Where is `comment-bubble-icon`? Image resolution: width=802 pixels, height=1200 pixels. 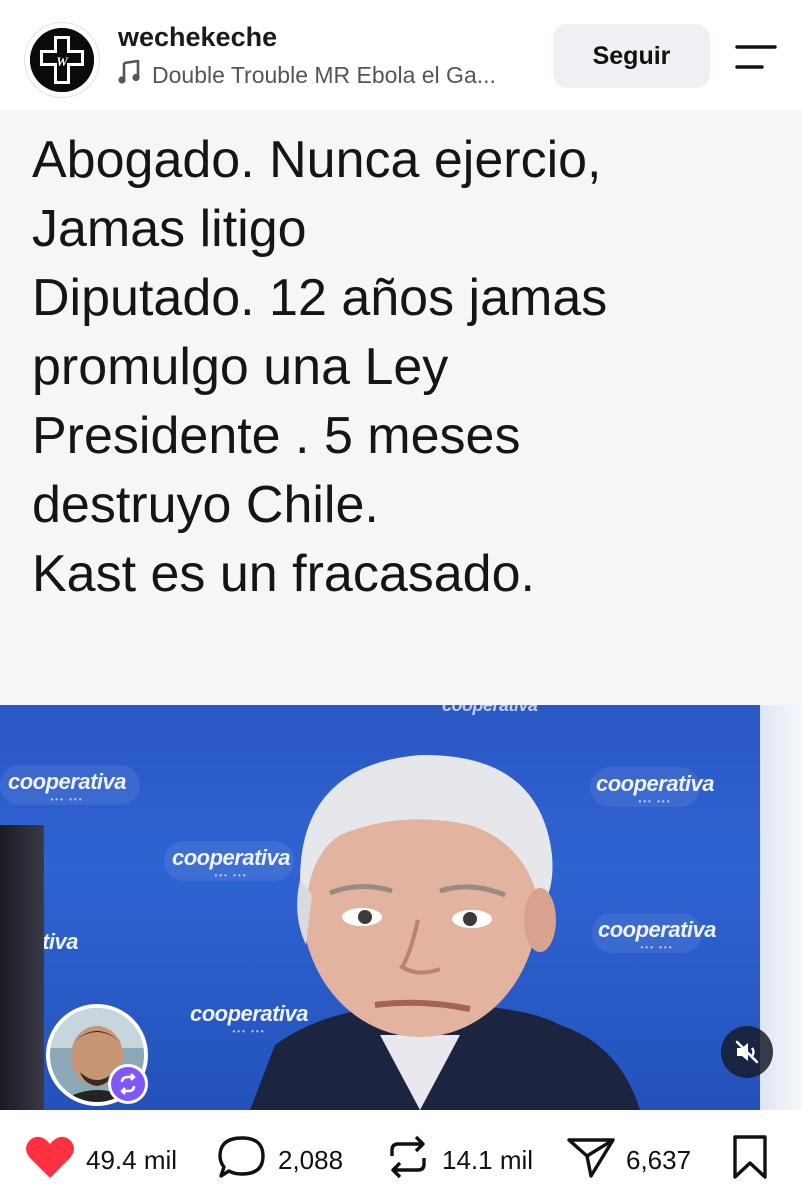 comment-bubble-icon is located at coordinates (242, 1160).